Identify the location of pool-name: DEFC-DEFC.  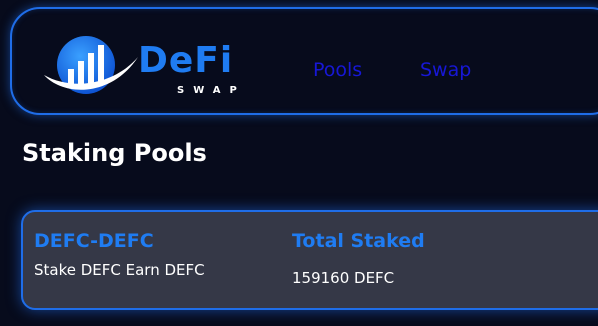
(94, 241).